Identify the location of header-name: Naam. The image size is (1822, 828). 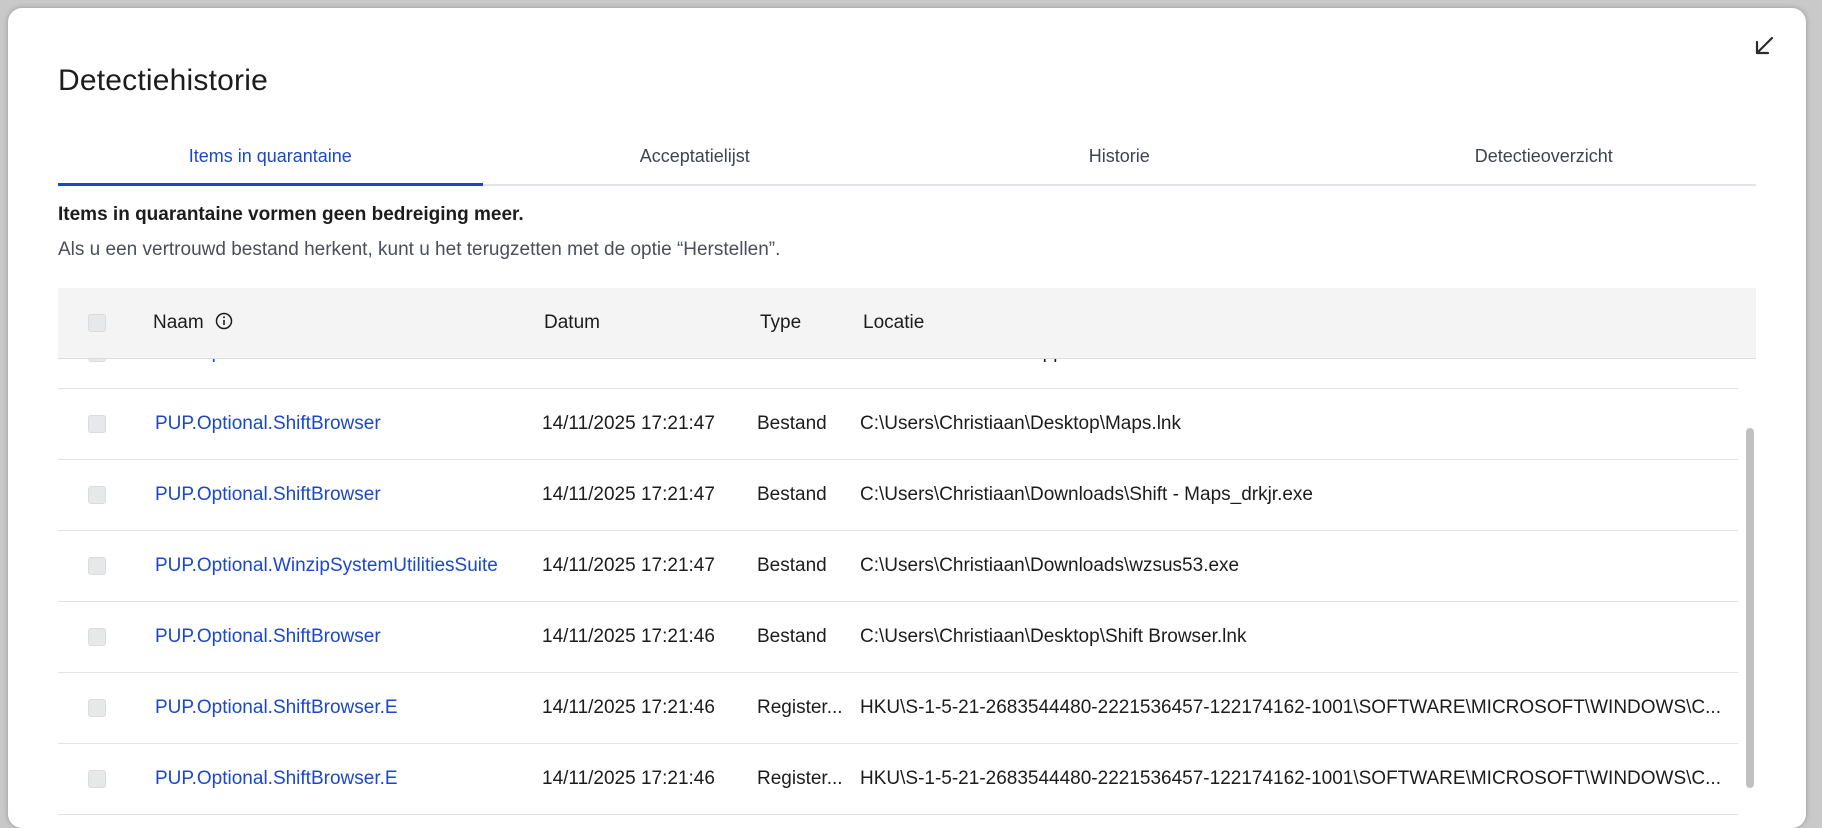
(193, 323).